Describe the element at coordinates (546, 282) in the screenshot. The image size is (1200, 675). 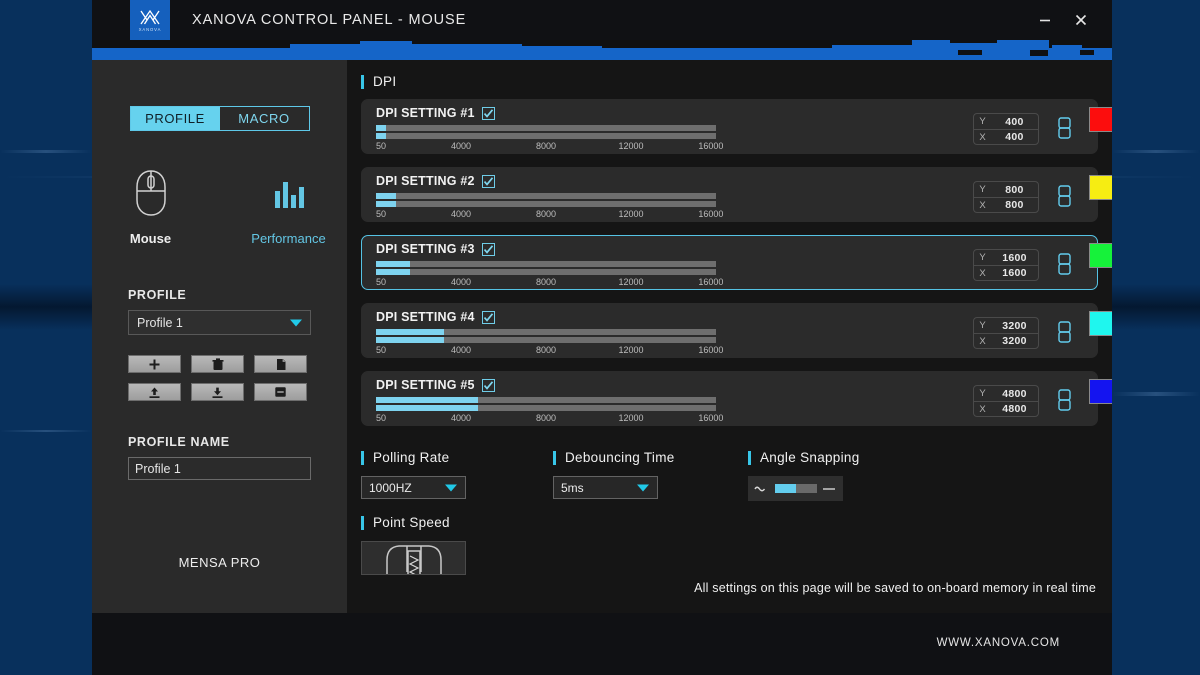
I see `dpi-tick-label: 8000` at that location.